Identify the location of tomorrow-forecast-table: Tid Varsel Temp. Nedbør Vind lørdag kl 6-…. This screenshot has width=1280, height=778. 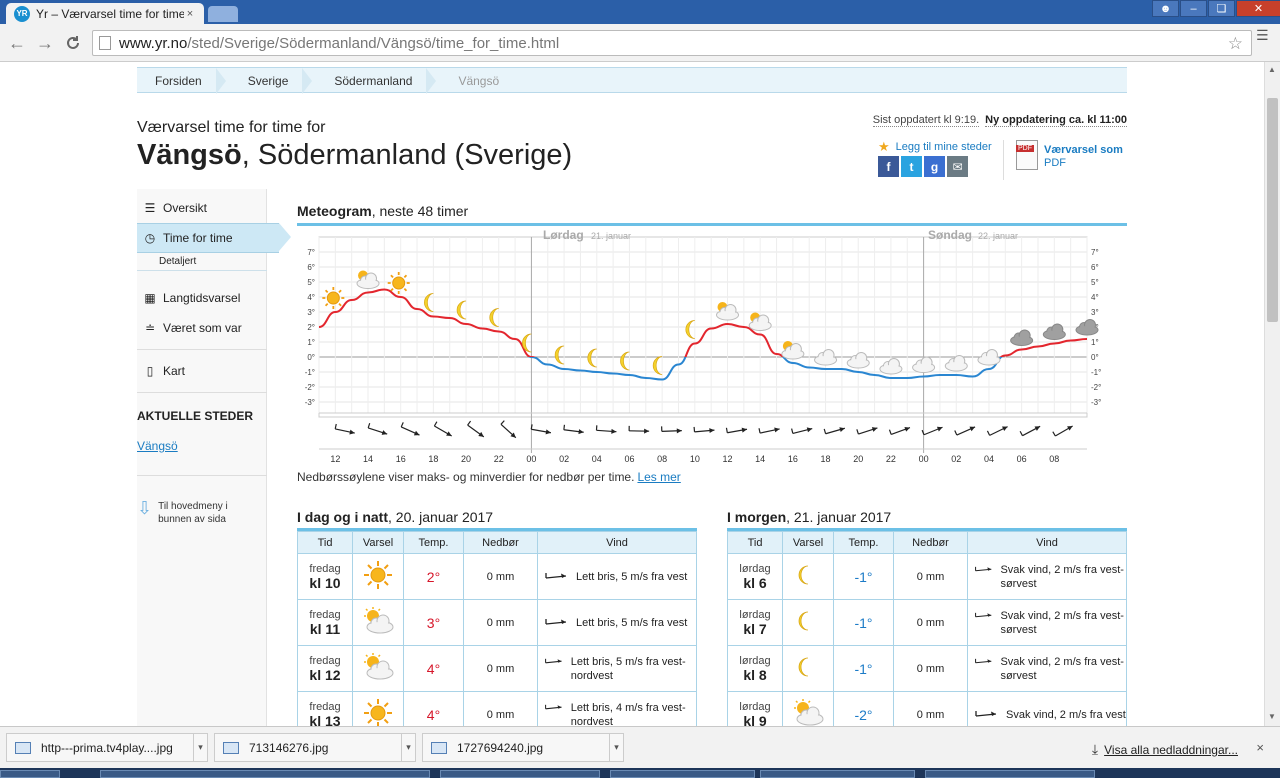
(927, 628).